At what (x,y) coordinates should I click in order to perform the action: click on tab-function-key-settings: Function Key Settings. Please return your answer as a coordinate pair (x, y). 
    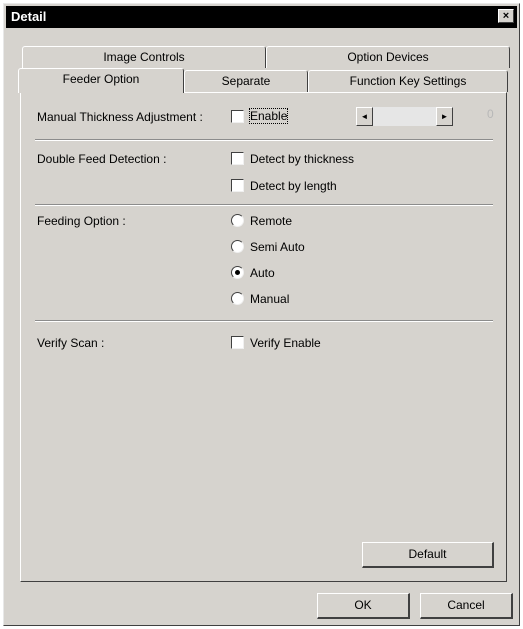
    Looking at the image, I should click on (408, 81).